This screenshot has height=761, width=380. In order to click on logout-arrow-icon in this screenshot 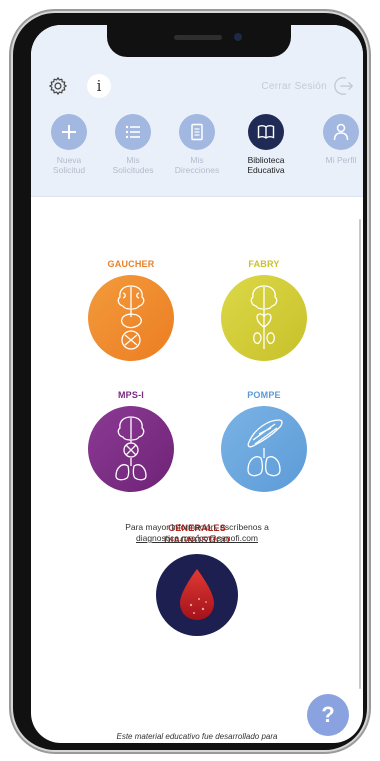, I will do `click(344, 86)`.